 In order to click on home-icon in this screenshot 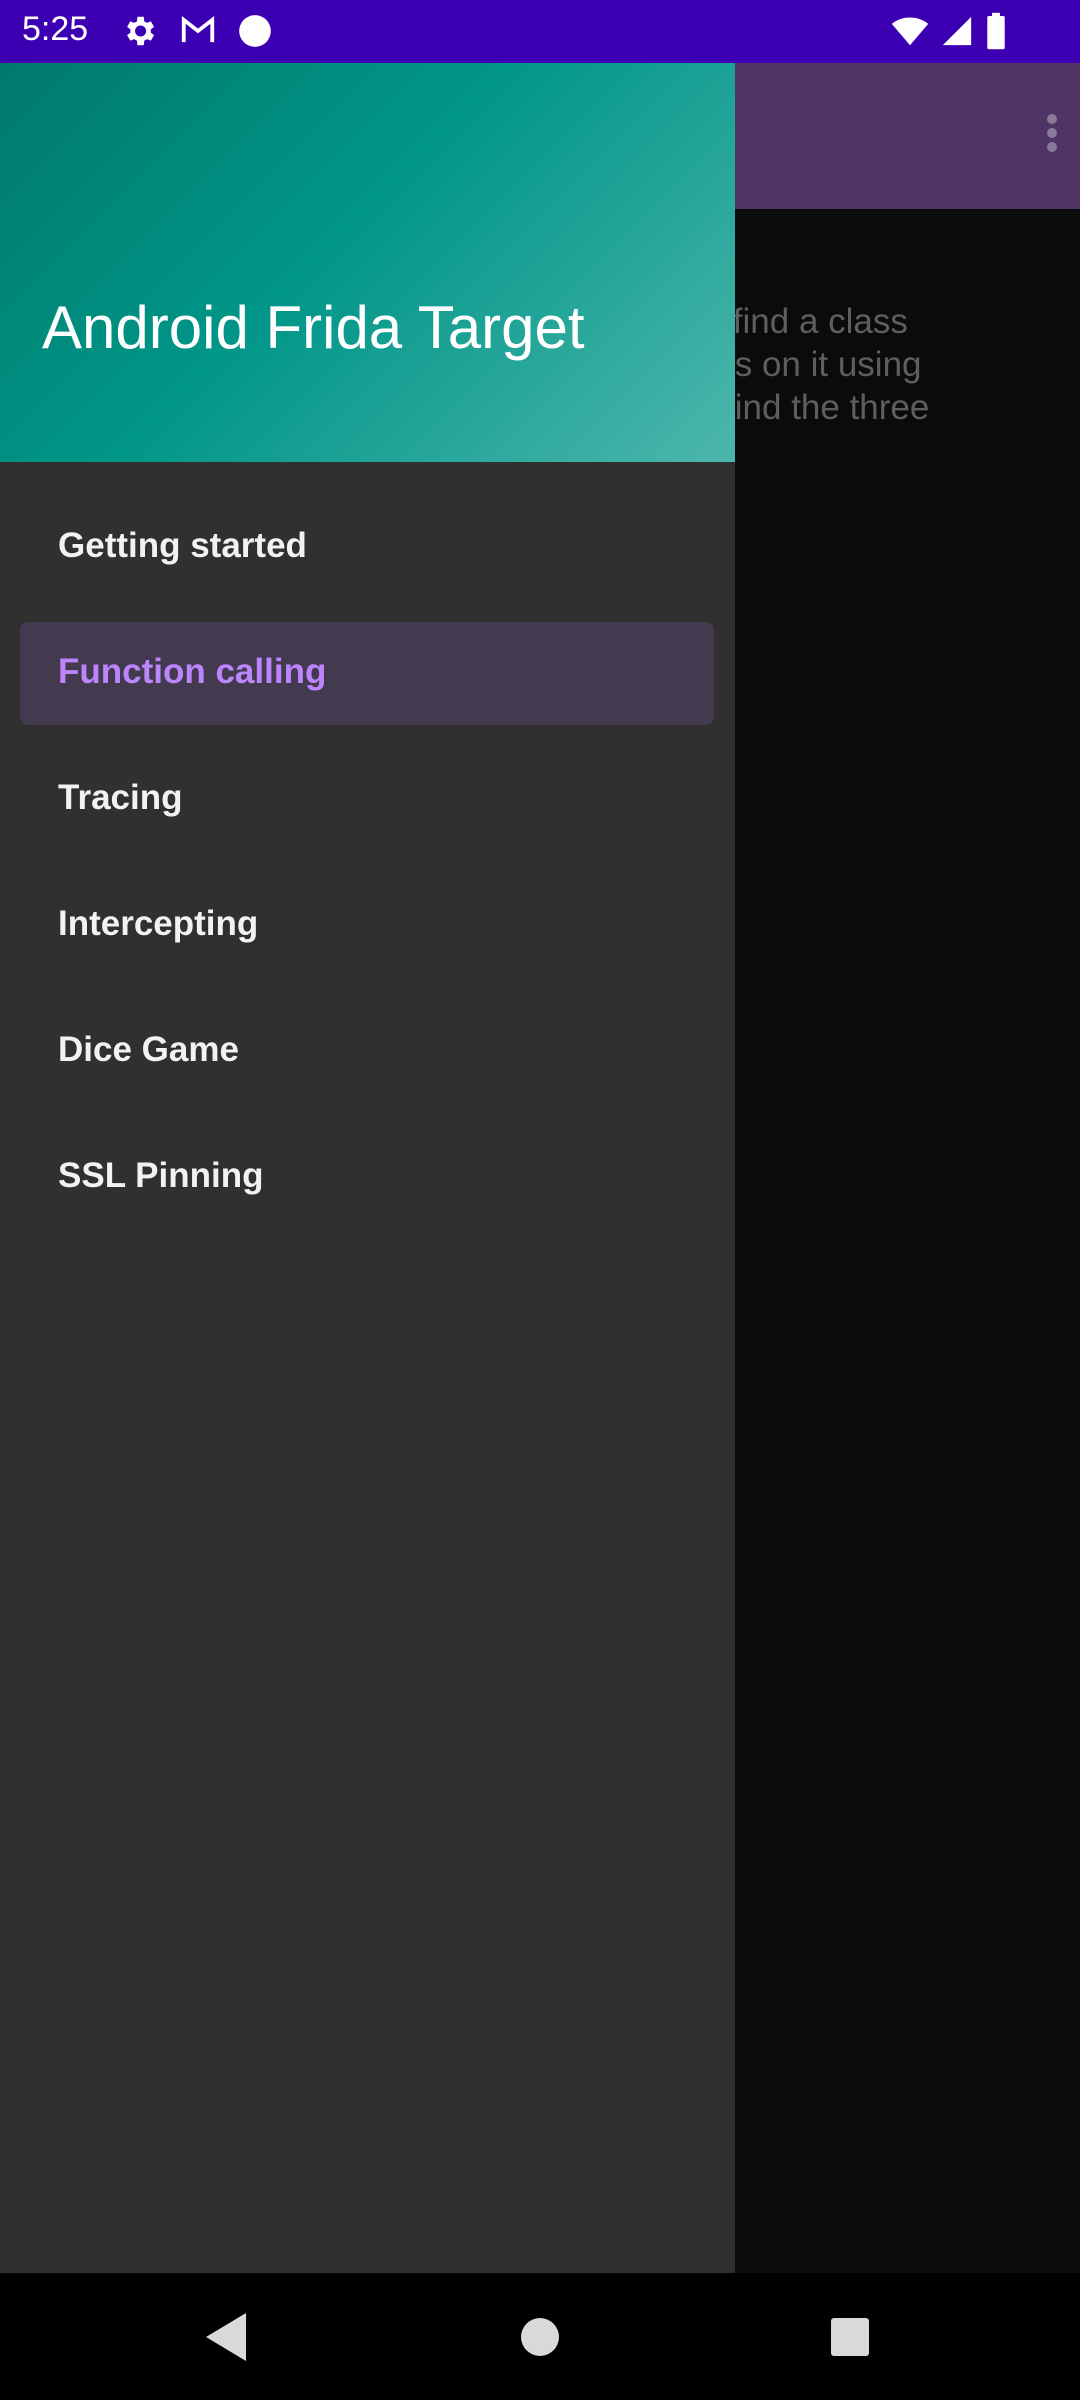, I will do `click(540, 2337)`.